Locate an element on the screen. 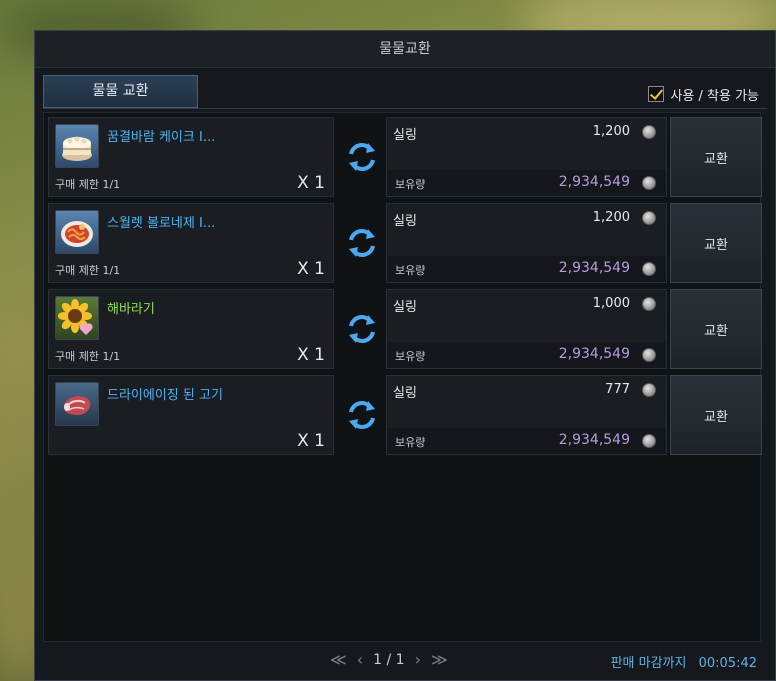 The height and width of the screenshot is (681, 776). tab-divider is located at coordinates (405, 108).